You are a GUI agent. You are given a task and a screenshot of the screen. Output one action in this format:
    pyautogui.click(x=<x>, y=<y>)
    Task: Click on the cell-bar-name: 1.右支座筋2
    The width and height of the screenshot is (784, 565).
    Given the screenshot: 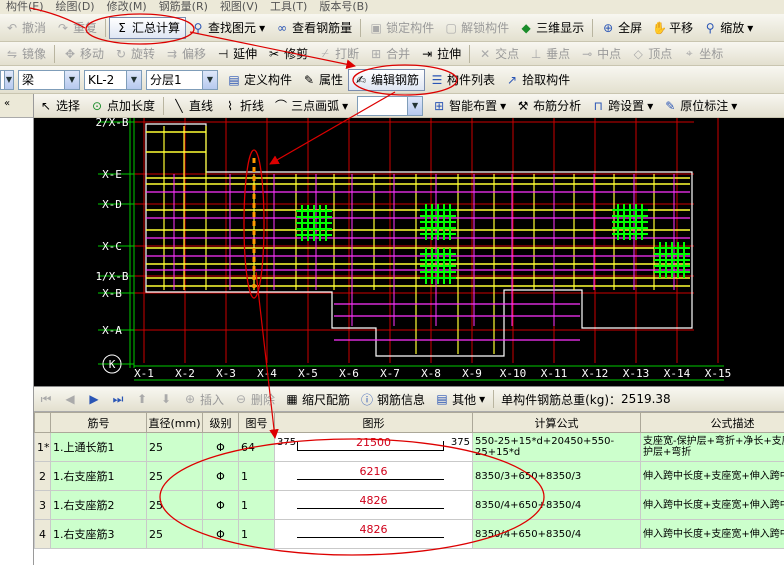 What is the action you would take?
    pyautogui.click(x=98, y=505)
    